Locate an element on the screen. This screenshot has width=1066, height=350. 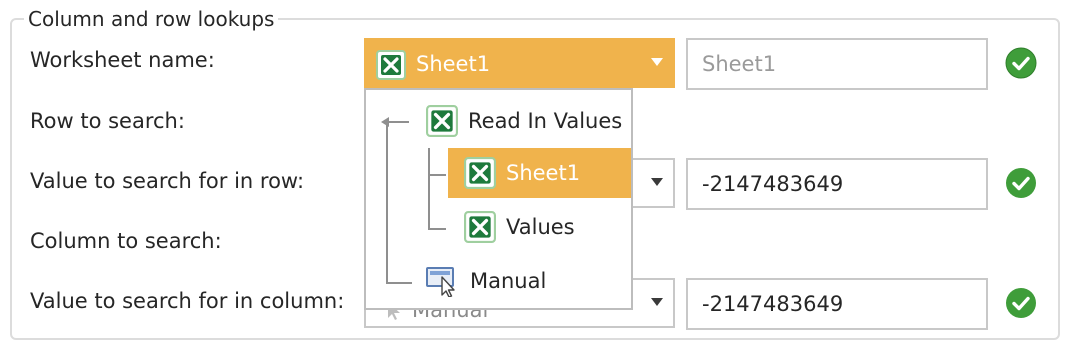
value-in-row-label: Value to search for in row: is located at coordinates (167, 181).